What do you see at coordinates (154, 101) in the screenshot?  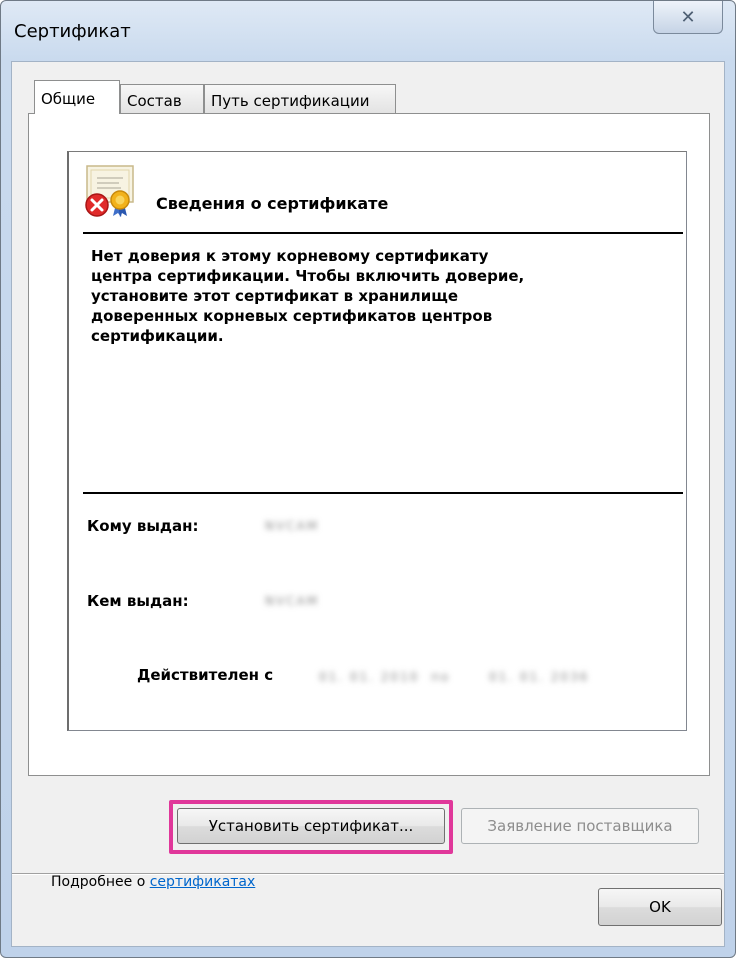 I see `tab-label: Состав` at bounding box center [154, 101].